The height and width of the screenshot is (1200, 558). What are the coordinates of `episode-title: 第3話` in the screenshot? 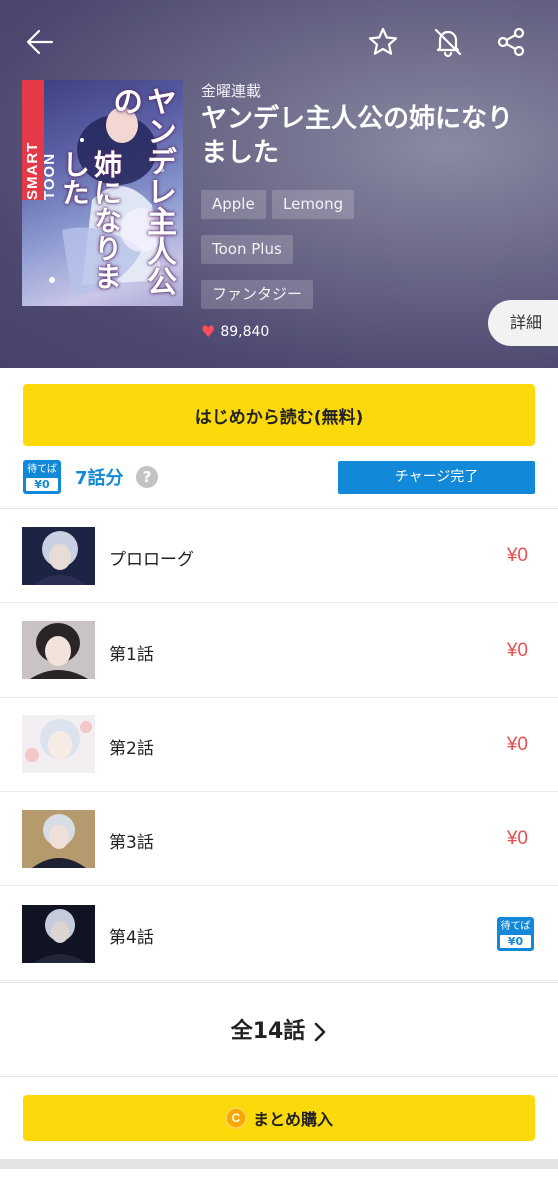 It's located at (131, 843).